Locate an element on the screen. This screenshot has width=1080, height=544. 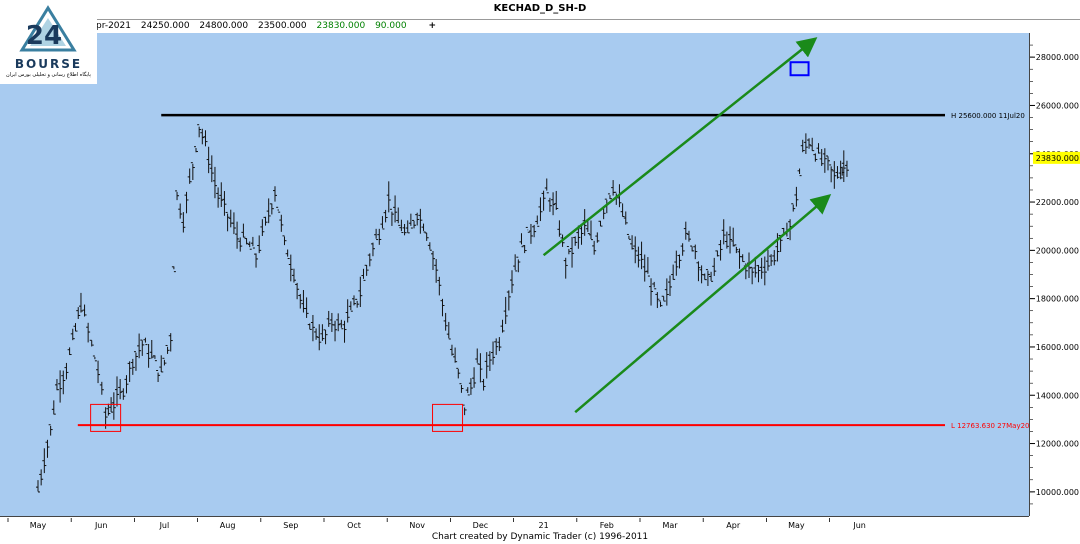
logo-numeral: 24 is located at coordinates (44, 36).